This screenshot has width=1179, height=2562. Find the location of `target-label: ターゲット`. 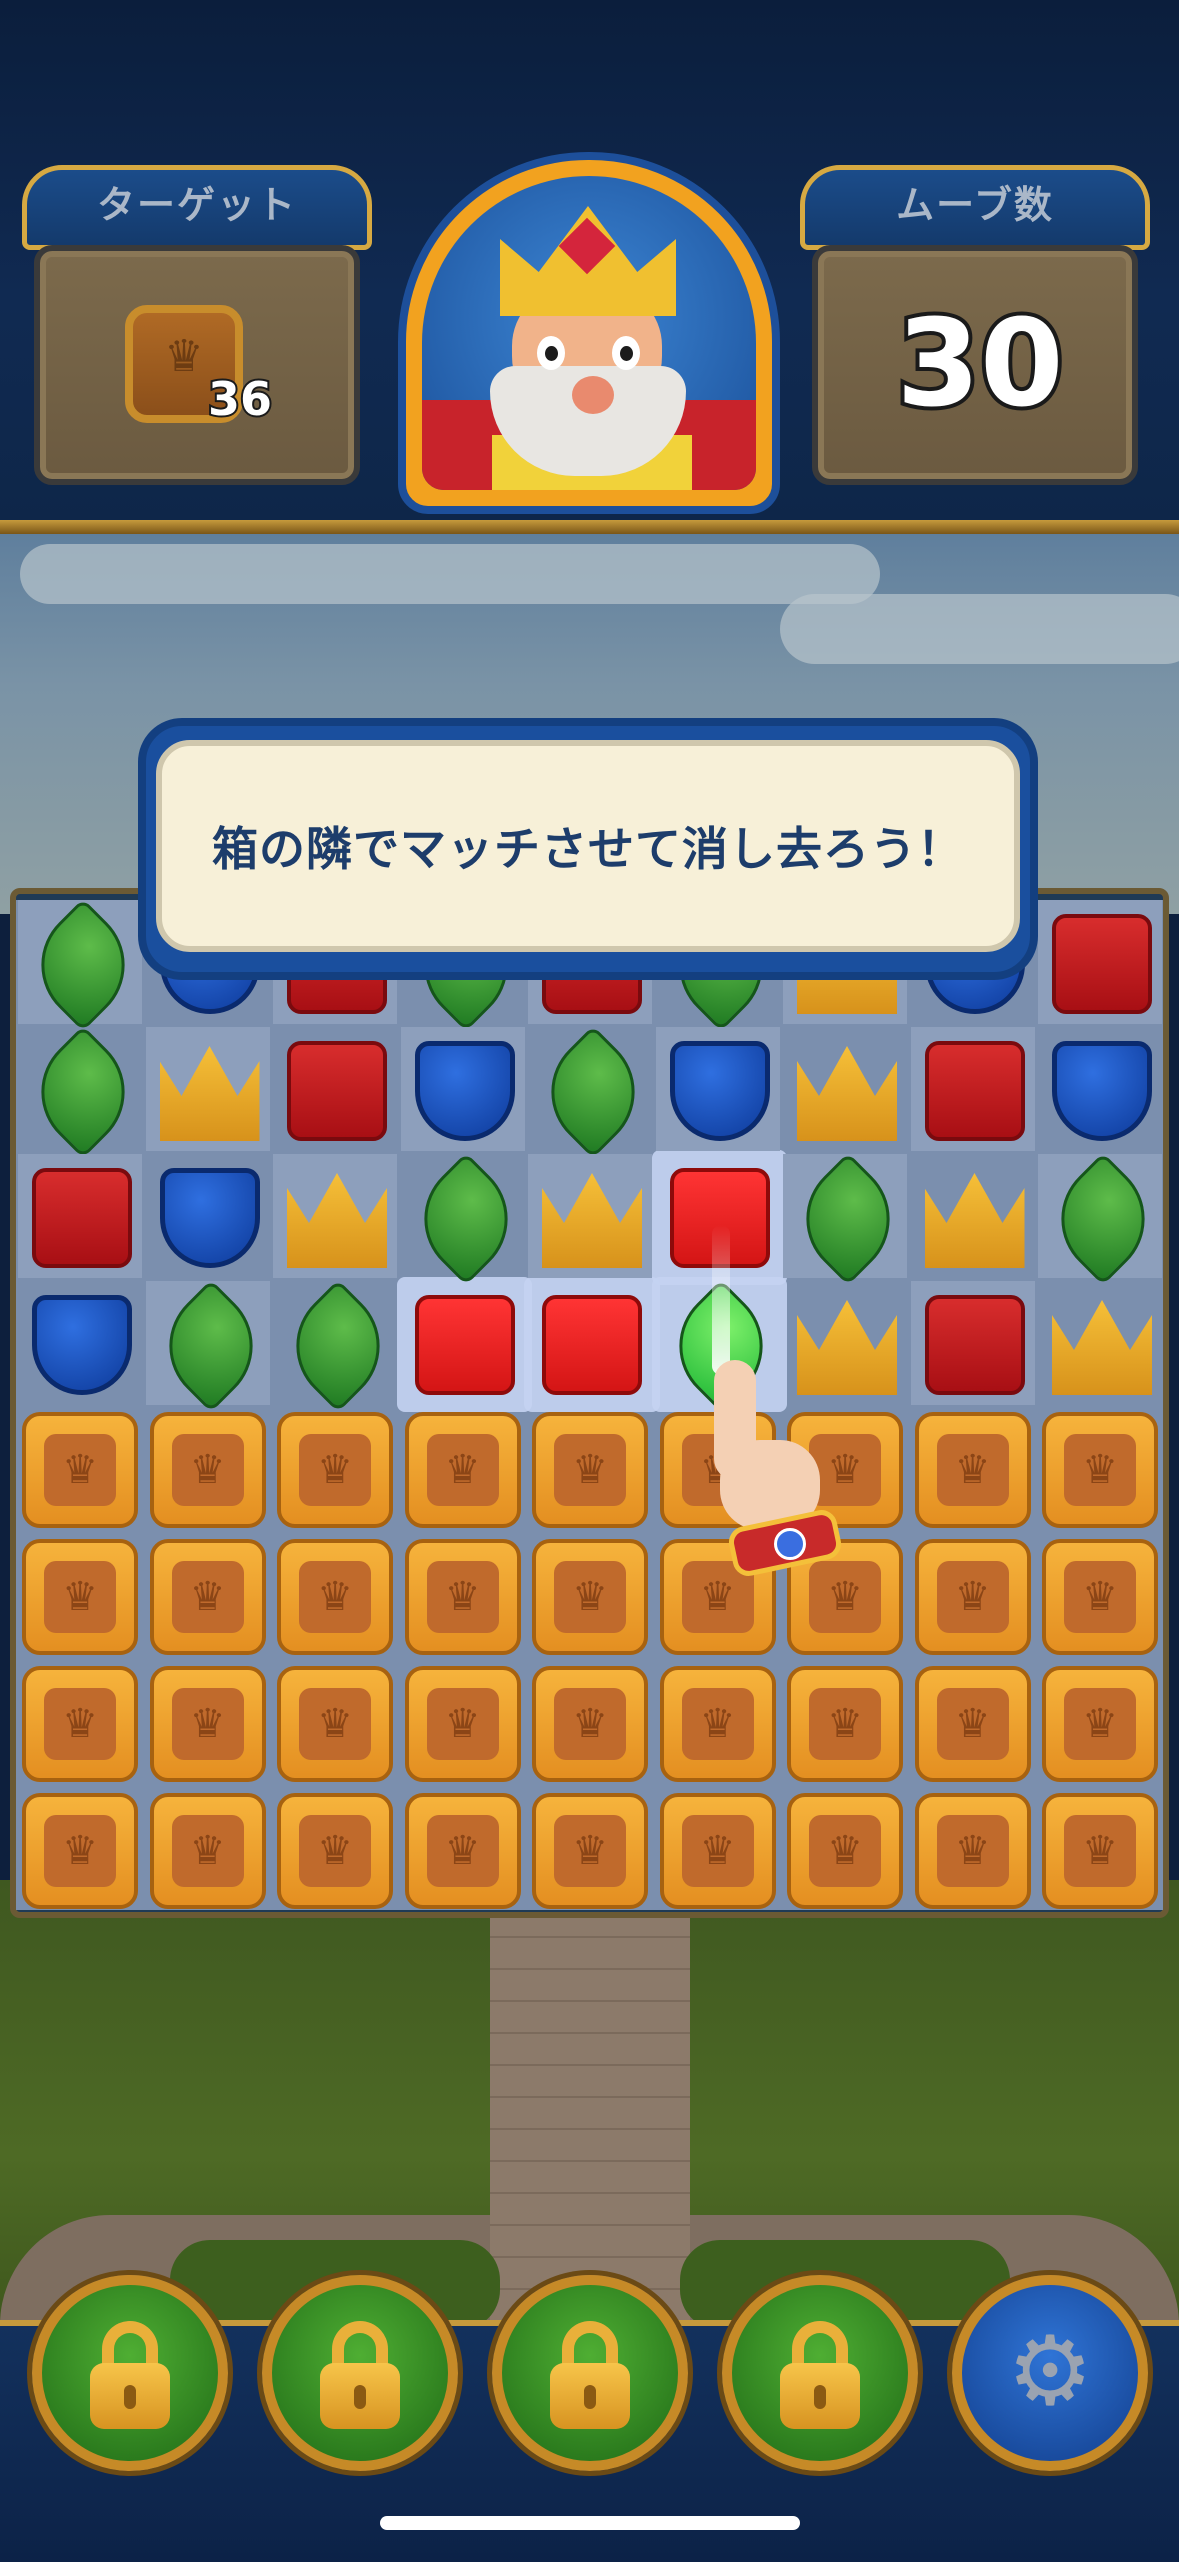

target-label: ターゲット is located at coordinates (197, 207).